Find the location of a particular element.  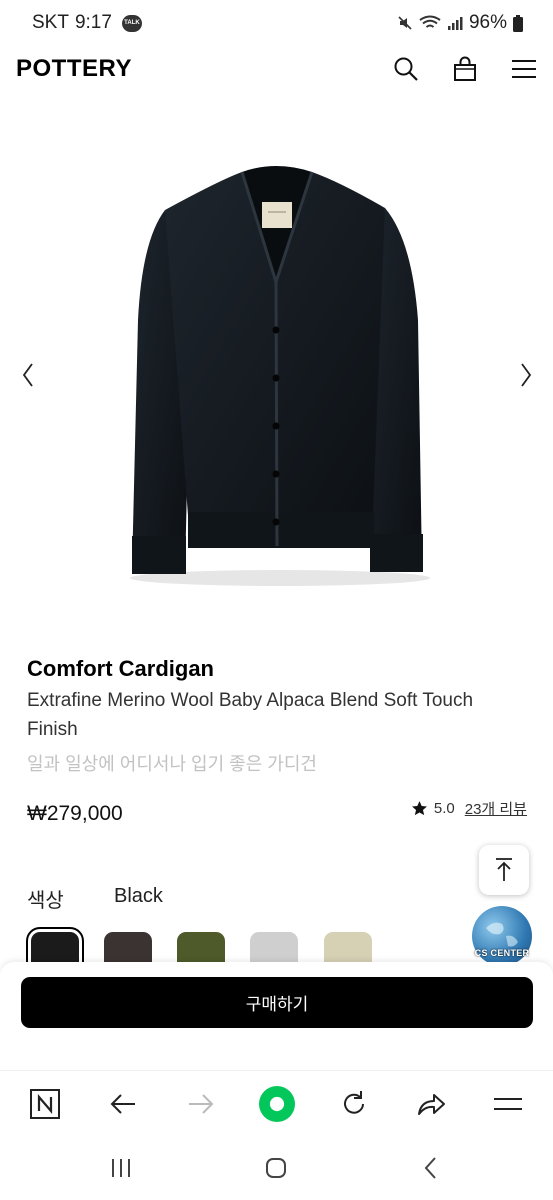

status-left: SKT 9:17 TALK is located at coordinates (87, 23).